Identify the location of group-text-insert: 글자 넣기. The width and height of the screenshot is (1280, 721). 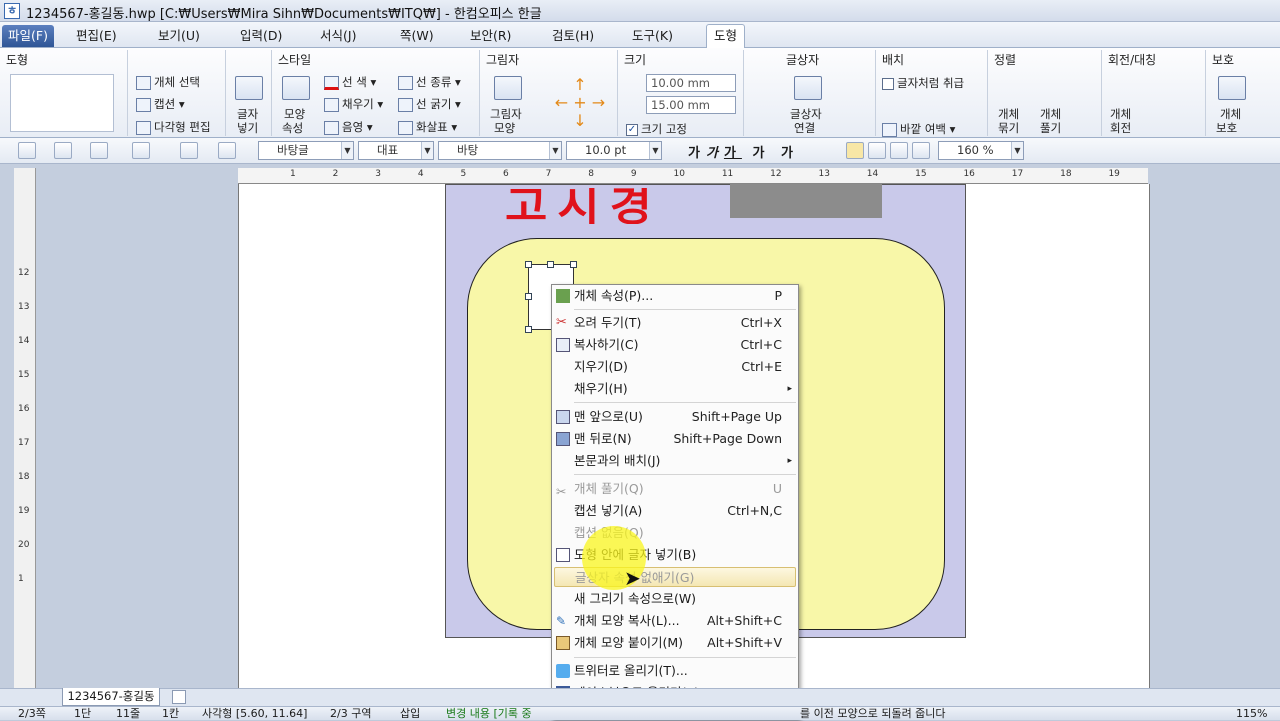
(249, 93).